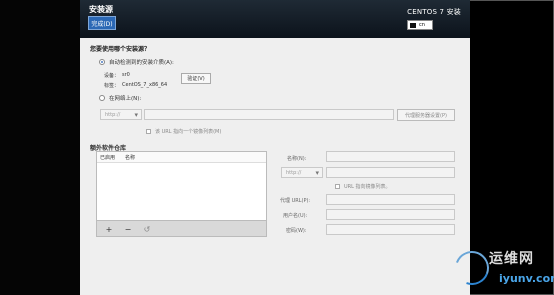 The height and width of the screenshot is (295, 554). Describe the element at coordinates (511, 259) in the screenshot. I see `watermark-title: 运维网` at that location.